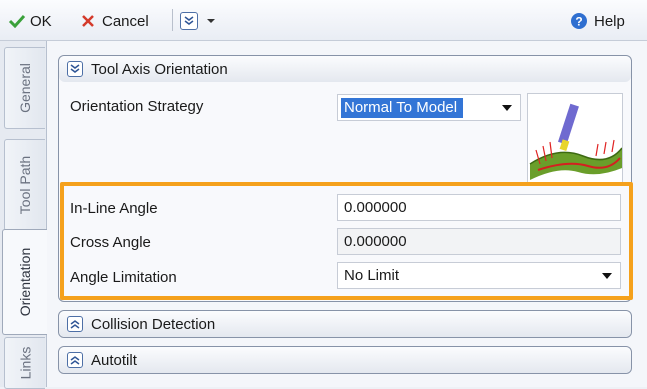  I want to click on orientation-strategy-select: Normal To Model, so click(429, 107).